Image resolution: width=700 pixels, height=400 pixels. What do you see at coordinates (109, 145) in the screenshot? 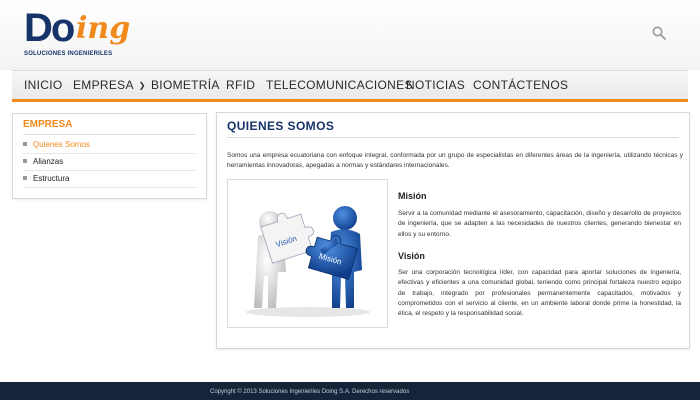
I see `sidebar-item-quienes-somos: Quienes Somos` at bounding box center [109, 145].